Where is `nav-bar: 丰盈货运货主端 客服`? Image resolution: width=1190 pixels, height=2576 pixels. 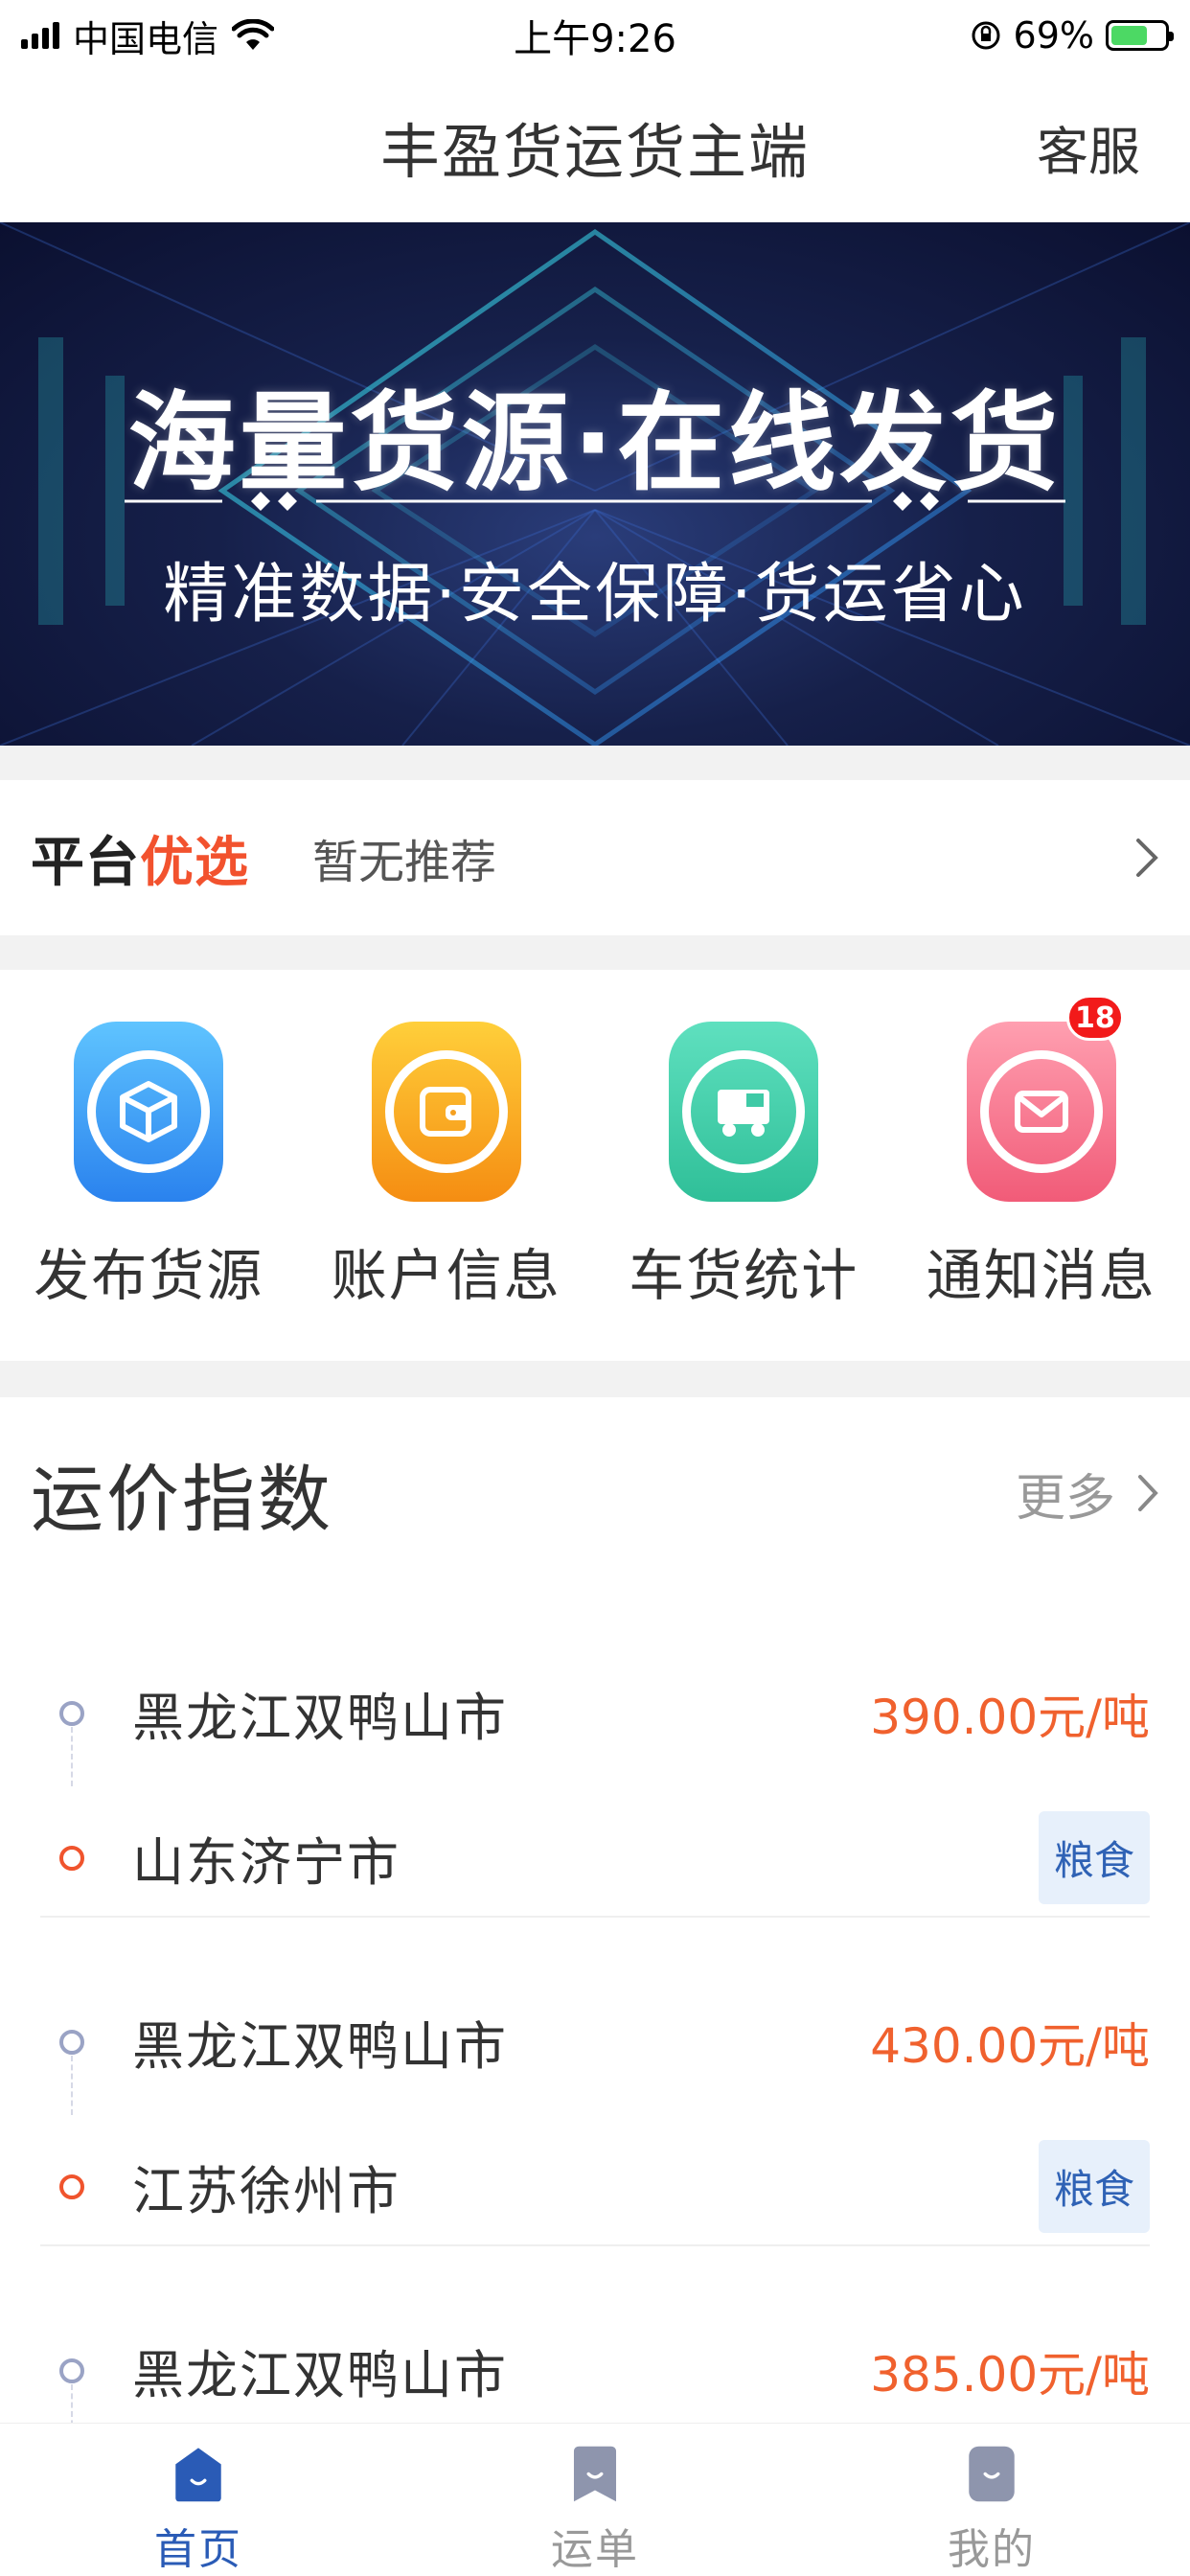 nav-bar: 丰盈货运货主端 客服 is located at coordinates (595, 146).